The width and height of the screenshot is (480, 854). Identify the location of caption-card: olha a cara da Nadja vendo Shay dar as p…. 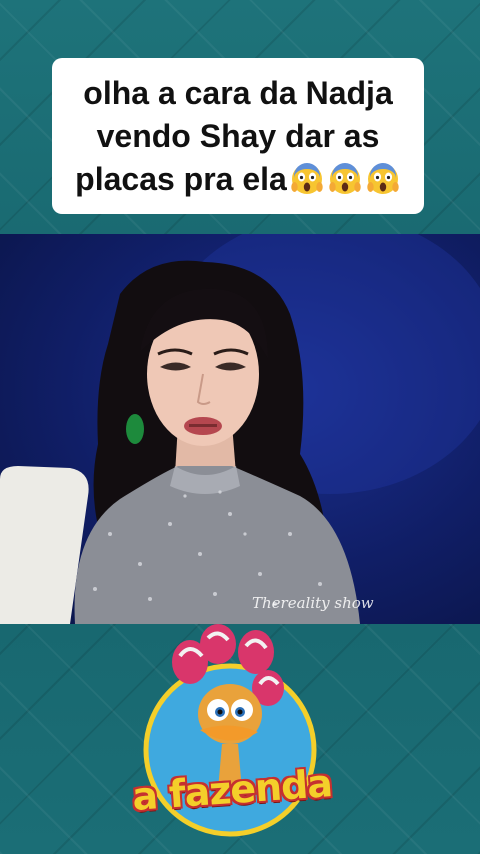
(238, 136).